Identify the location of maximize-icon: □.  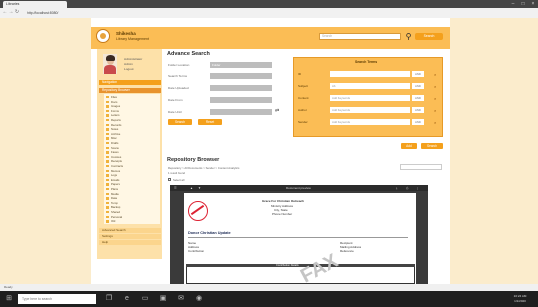
(523, 4).